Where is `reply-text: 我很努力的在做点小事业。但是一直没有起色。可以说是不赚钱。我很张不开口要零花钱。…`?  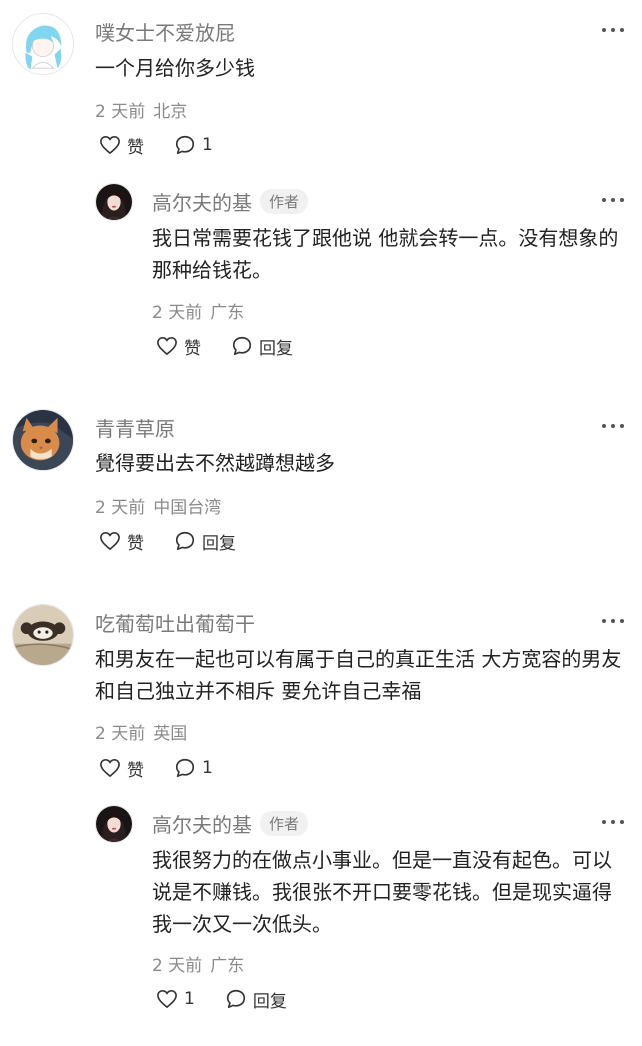 reply-text: 我很努力的在做点小事业。但是一直没有起色。可以说是不赚钱。我很张不开口要零花钱。… is located at coordinates (382, 892).